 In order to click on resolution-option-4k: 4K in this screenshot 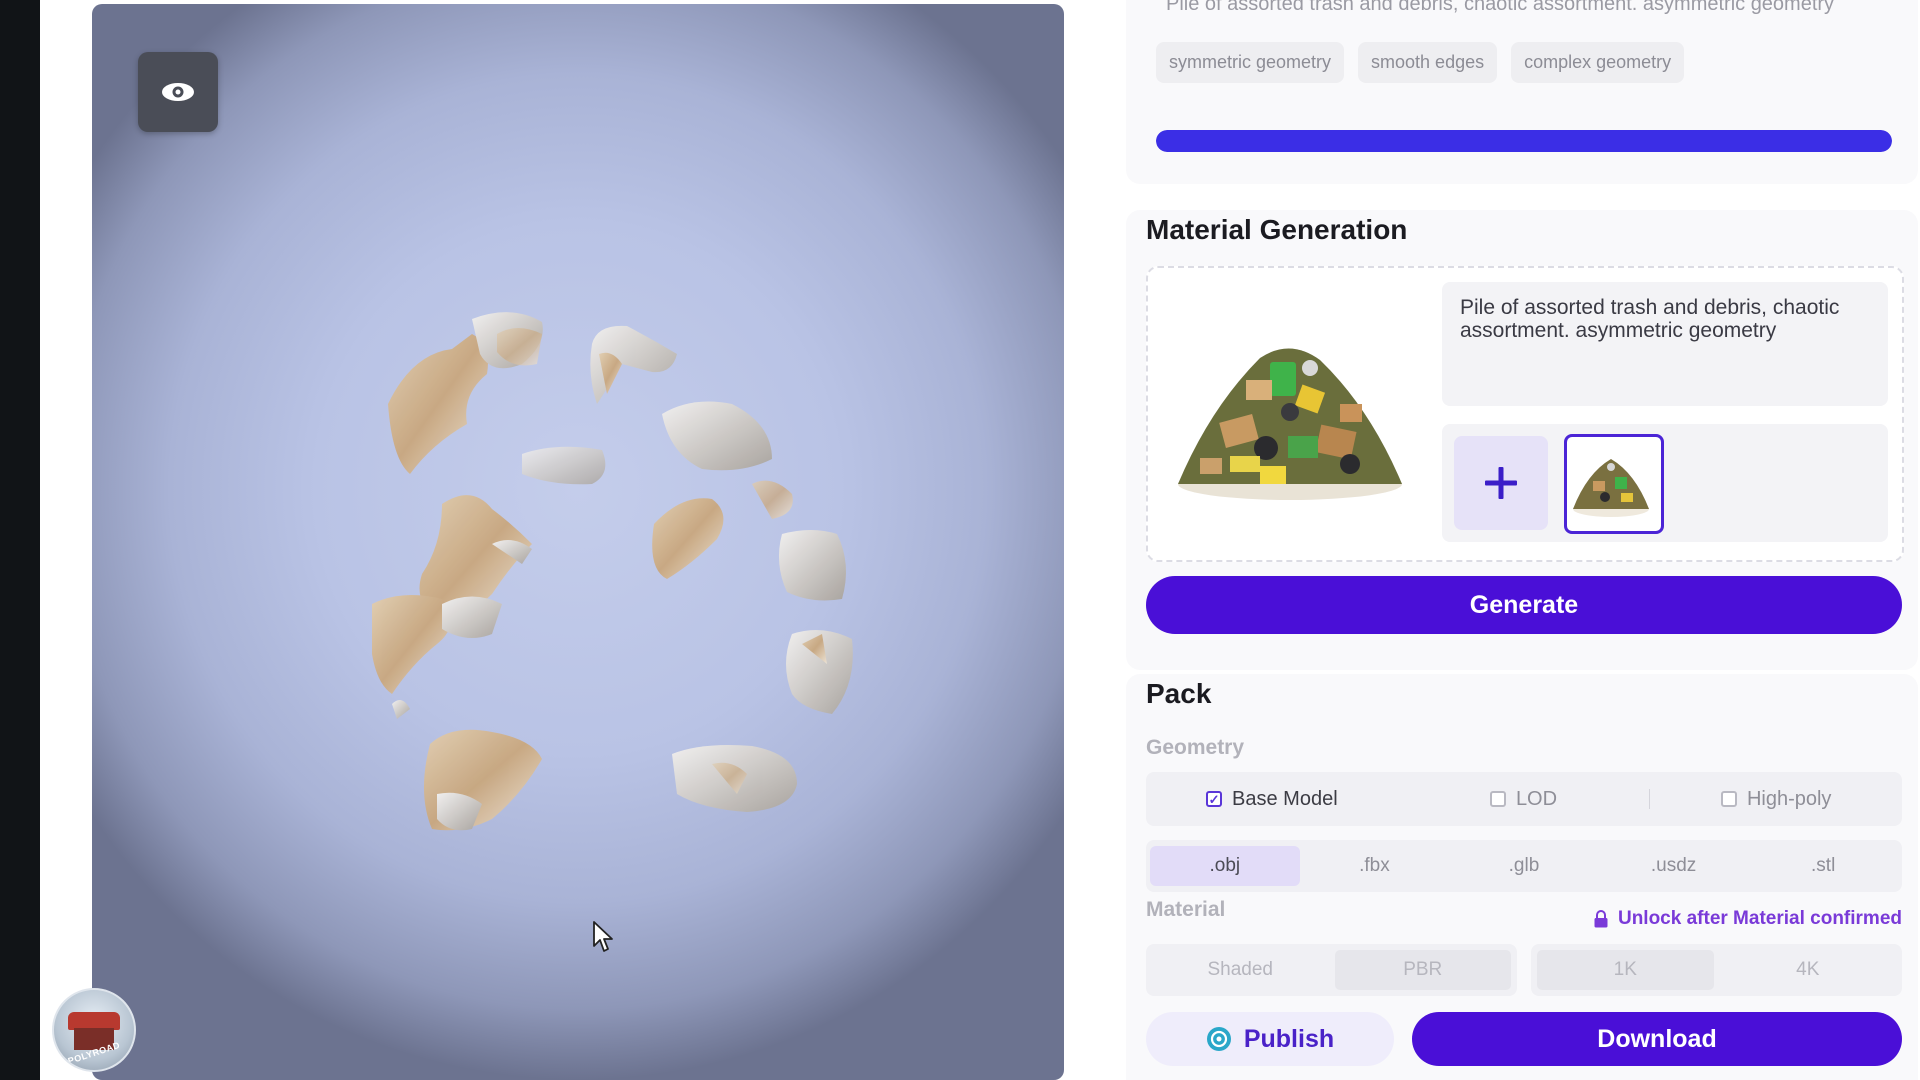, I will do `click(1808, 970)`.